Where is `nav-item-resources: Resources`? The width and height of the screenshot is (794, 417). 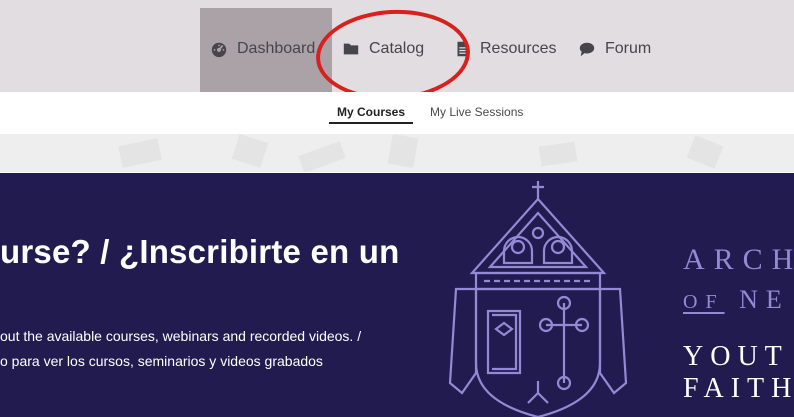
nav-item-resources: Resources is located at coordinates (504, 49).